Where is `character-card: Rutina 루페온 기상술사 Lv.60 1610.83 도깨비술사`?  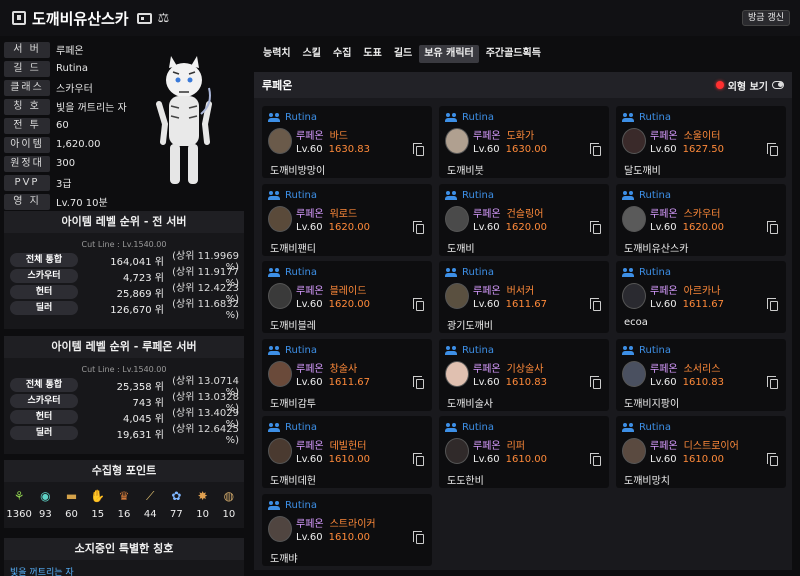 character-card: Rutina 루페온 기상술사 Lv.60 1610.83 도깨비술사 is located at coordinates (524, 374).